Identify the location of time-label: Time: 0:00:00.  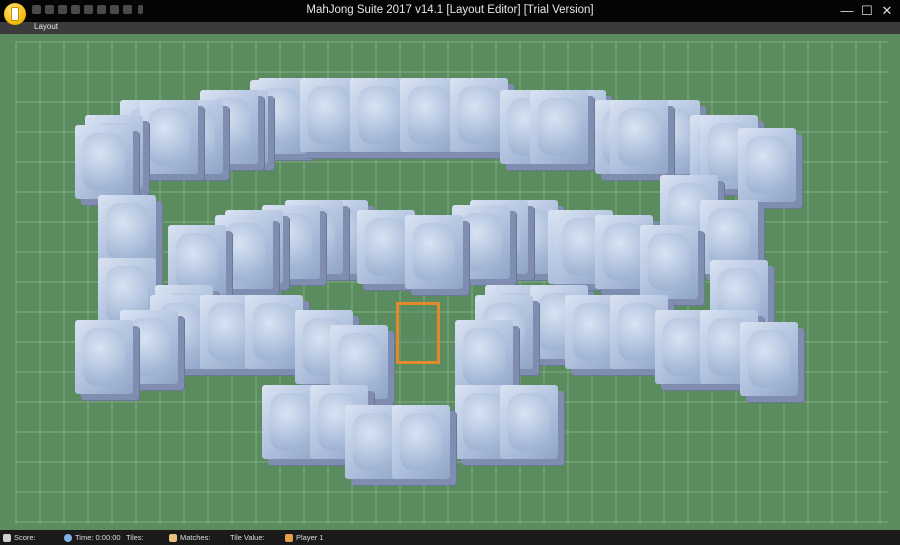
(98, 537).